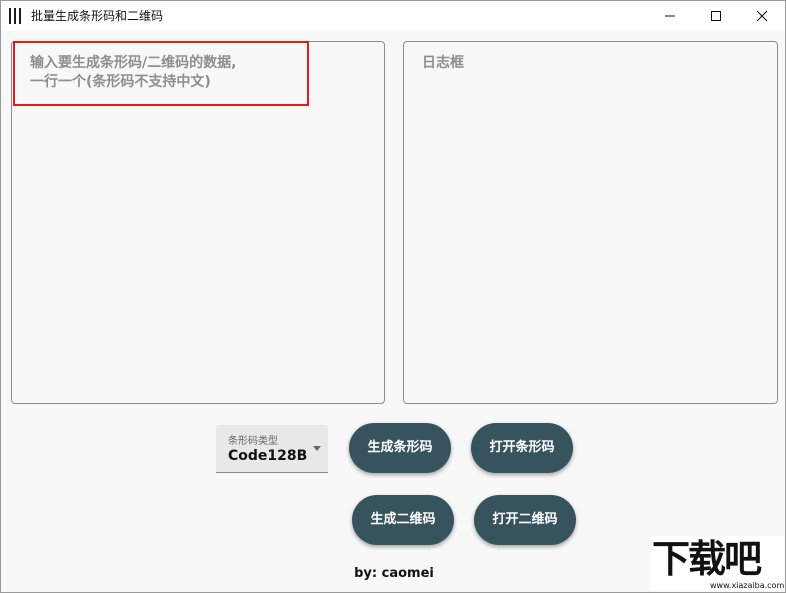  What do you see at coordinates (400, 448) in the screenshot?
I see `generate-barcode-button: 生成条形码` at bounding box center [400, 448].